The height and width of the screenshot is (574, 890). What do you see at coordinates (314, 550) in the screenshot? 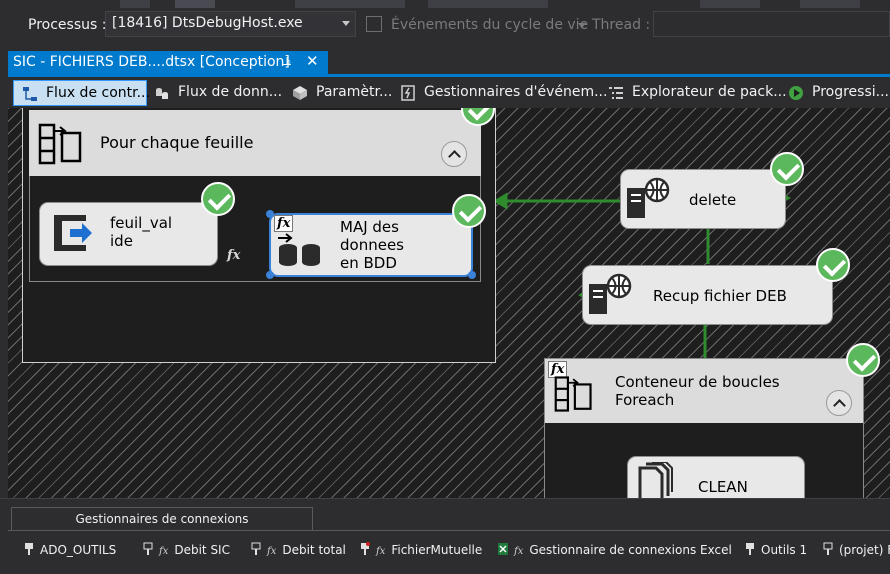
I see `connection-label: Debit total` at bounding box center [314, 550].